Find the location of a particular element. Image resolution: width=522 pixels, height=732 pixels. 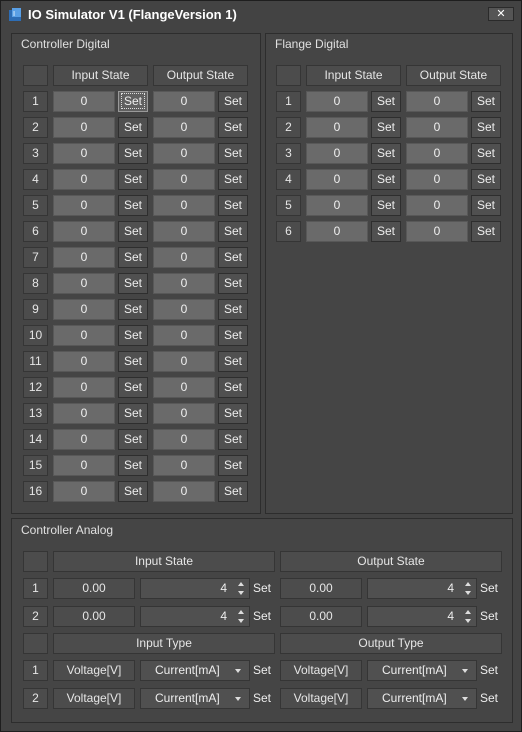

analog-output-set-button: Set is located at coordinates (489, 588).